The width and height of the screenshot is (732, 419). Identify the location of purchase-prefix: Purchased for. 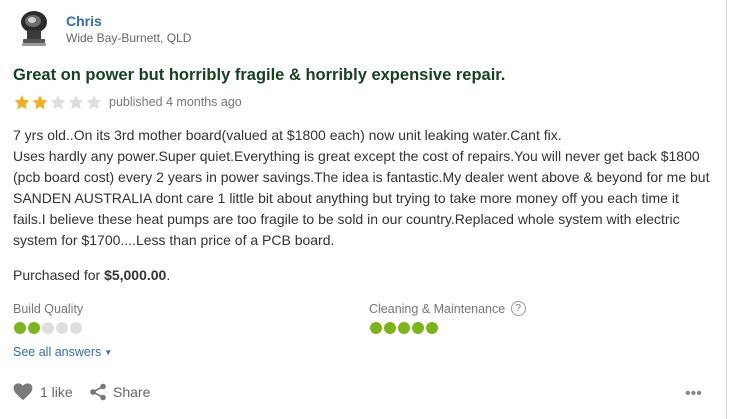
(59, 275).